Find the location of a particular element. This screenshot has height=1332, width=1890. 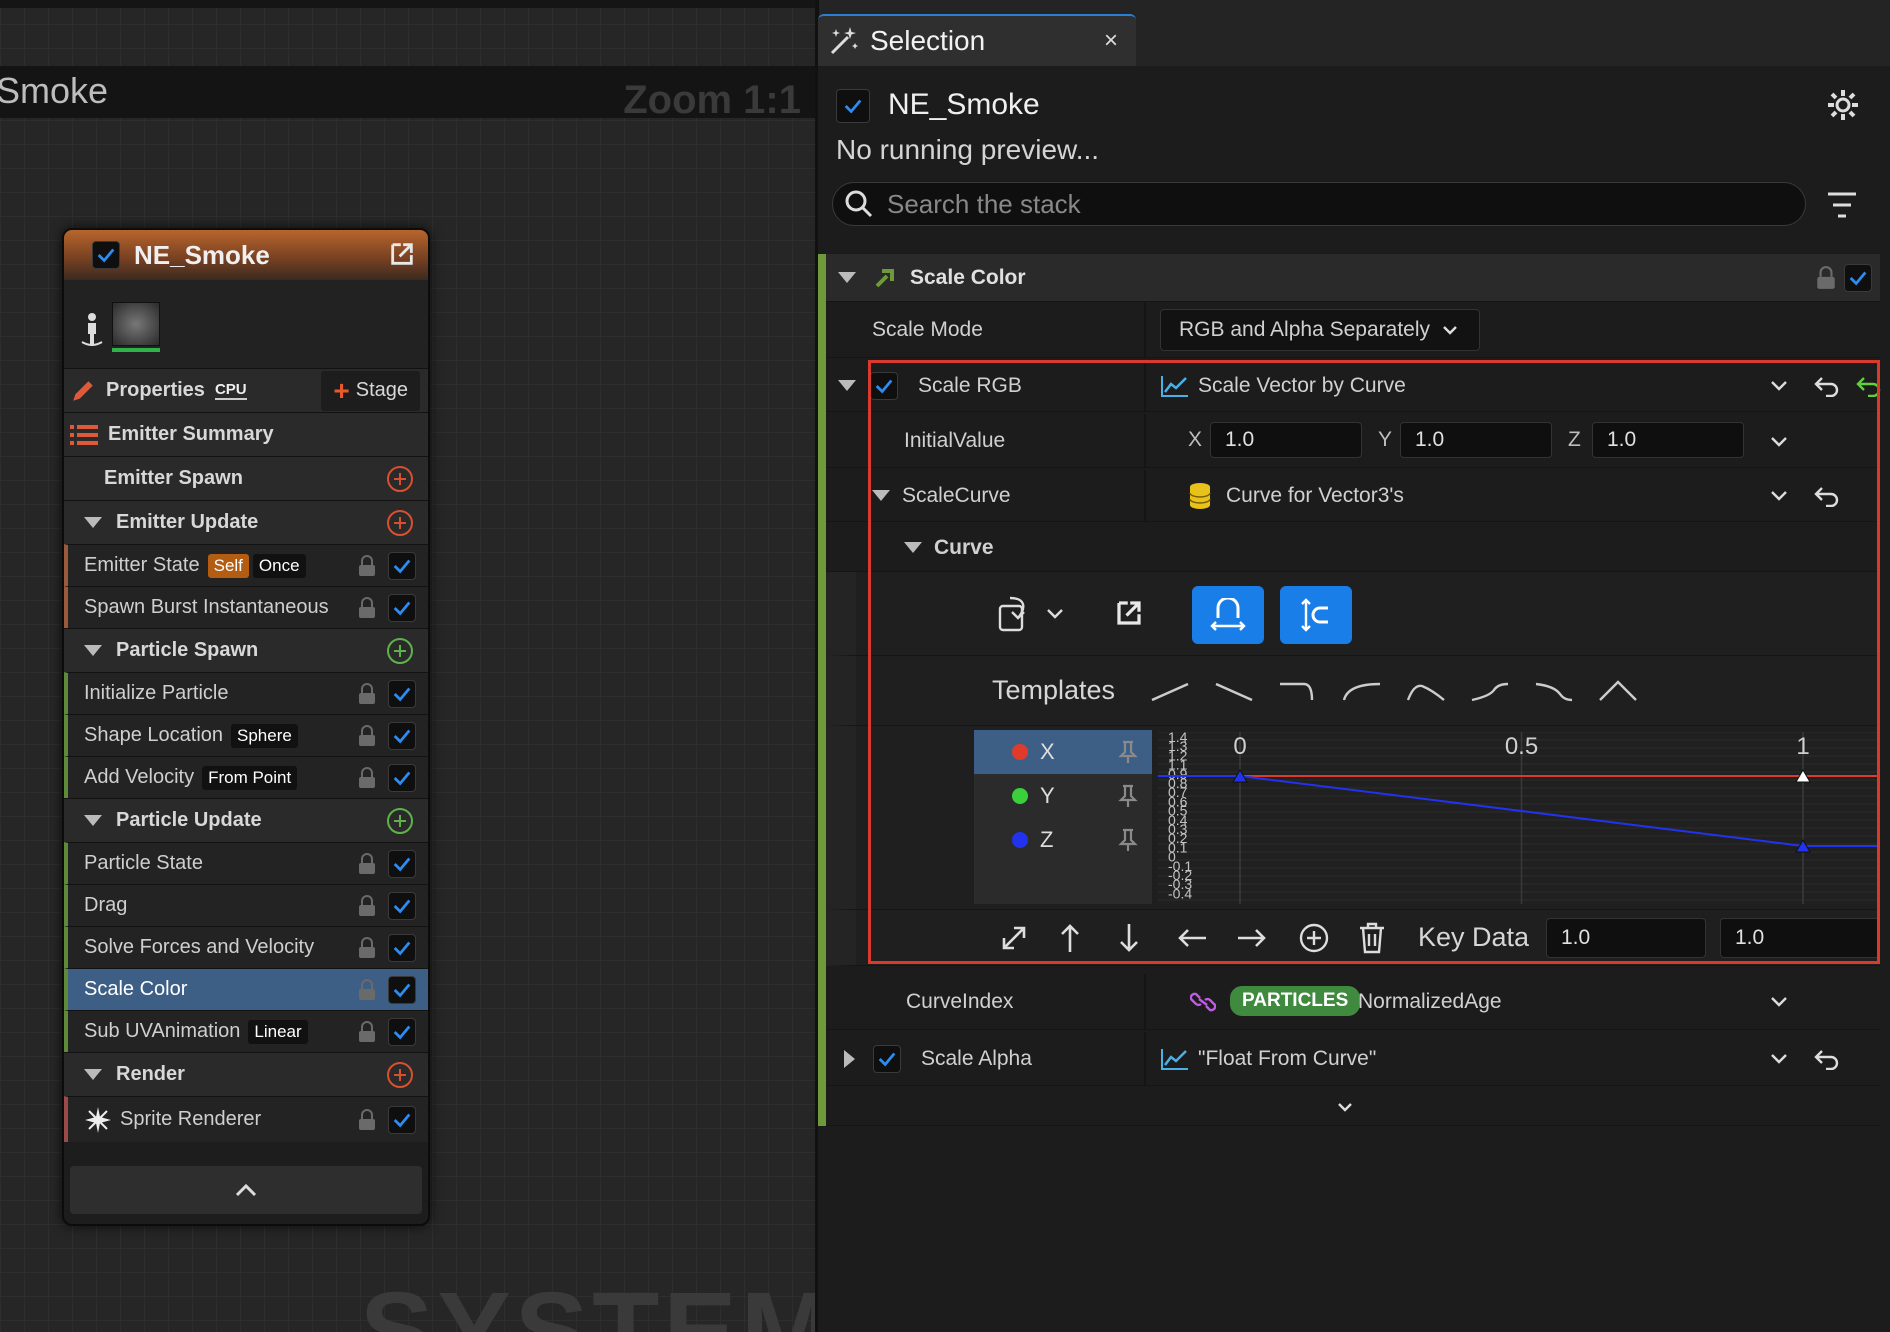

template-linear-up-icon is located at coordinates (1170, 691).